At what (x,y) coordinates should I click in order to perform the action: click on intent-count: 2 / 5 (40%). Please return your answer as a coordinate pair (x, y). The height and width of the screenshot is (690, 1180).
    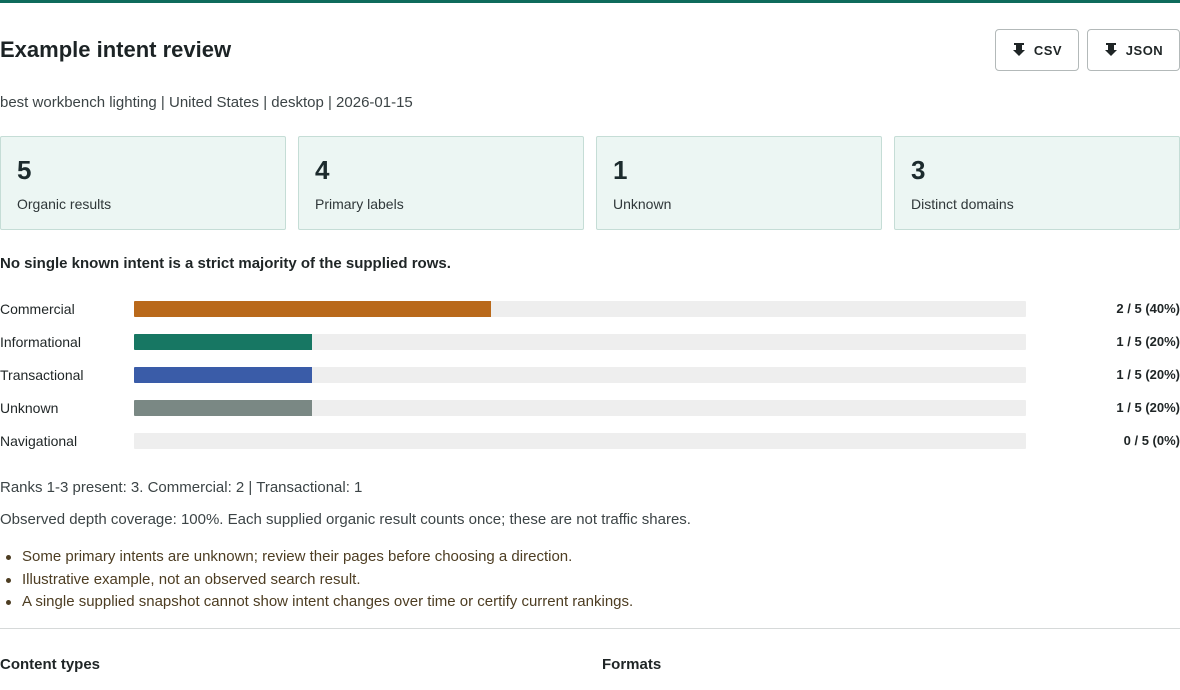
    Looking at the image, I should click on (1148, 308).